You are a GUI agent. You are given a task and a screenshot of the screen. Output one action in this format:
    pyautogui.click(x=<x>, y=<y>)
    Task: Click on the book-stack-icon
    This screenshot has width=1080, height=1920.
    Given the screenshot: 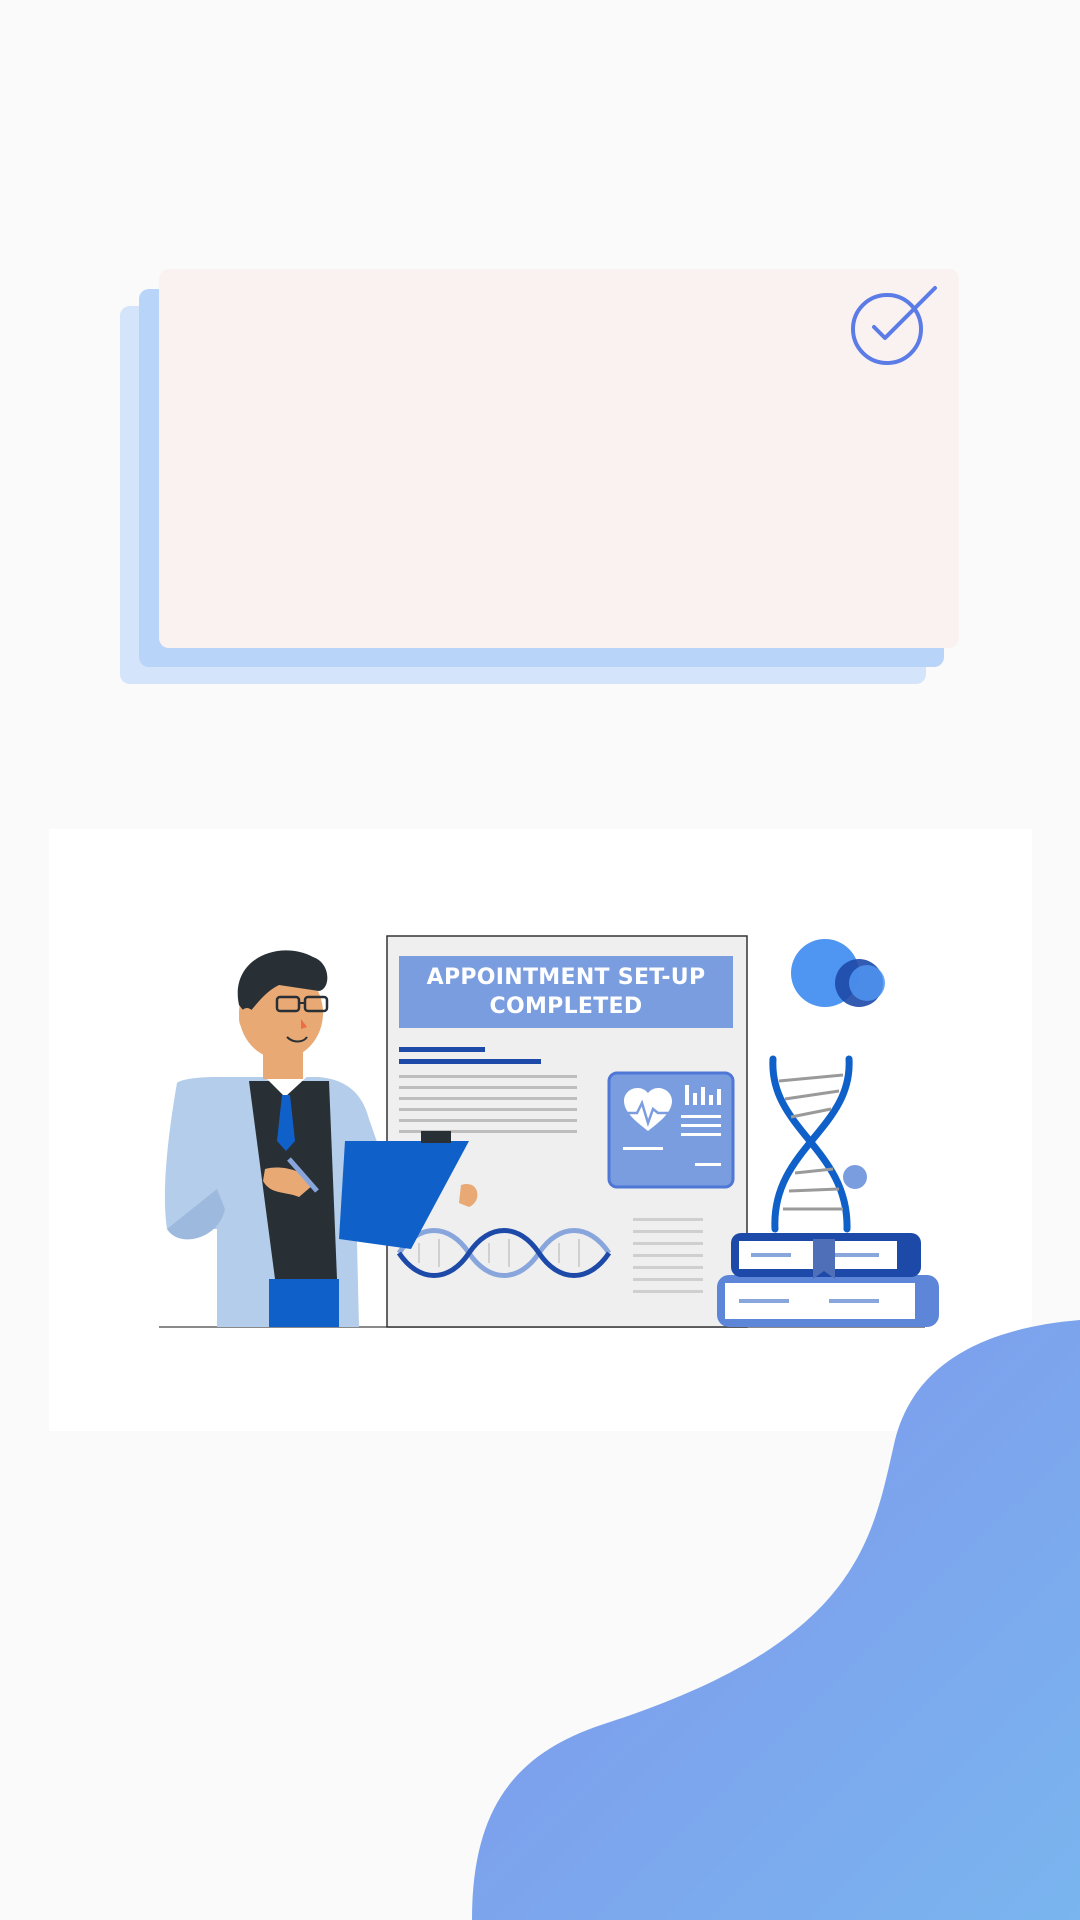 What is the action you would take?
    pyautogui.click(x=828, y=1280)
    